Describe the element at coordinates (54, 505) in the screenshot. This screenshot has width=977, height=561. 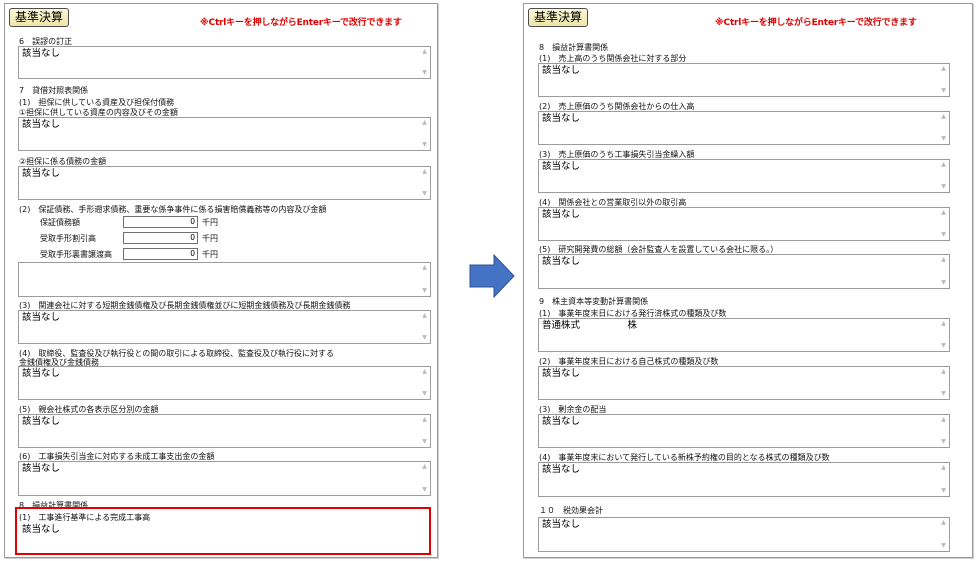
I see `label-s8: 8 損益計算書関係` at that location.